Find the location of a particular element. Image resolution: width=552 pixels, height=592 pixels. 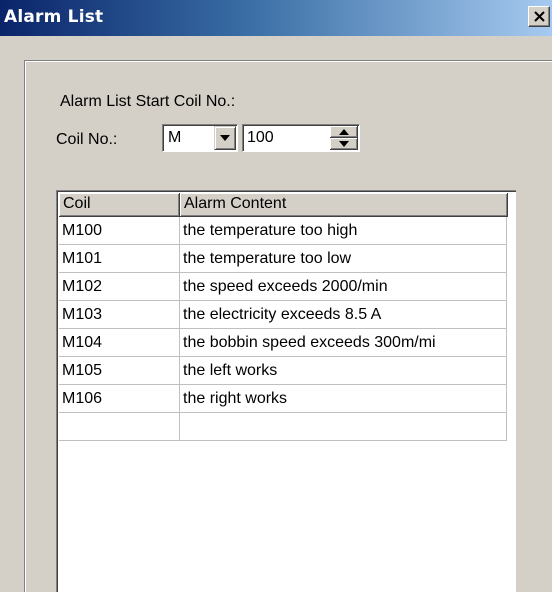

spin-down-button is located at coordinates (344, 144).